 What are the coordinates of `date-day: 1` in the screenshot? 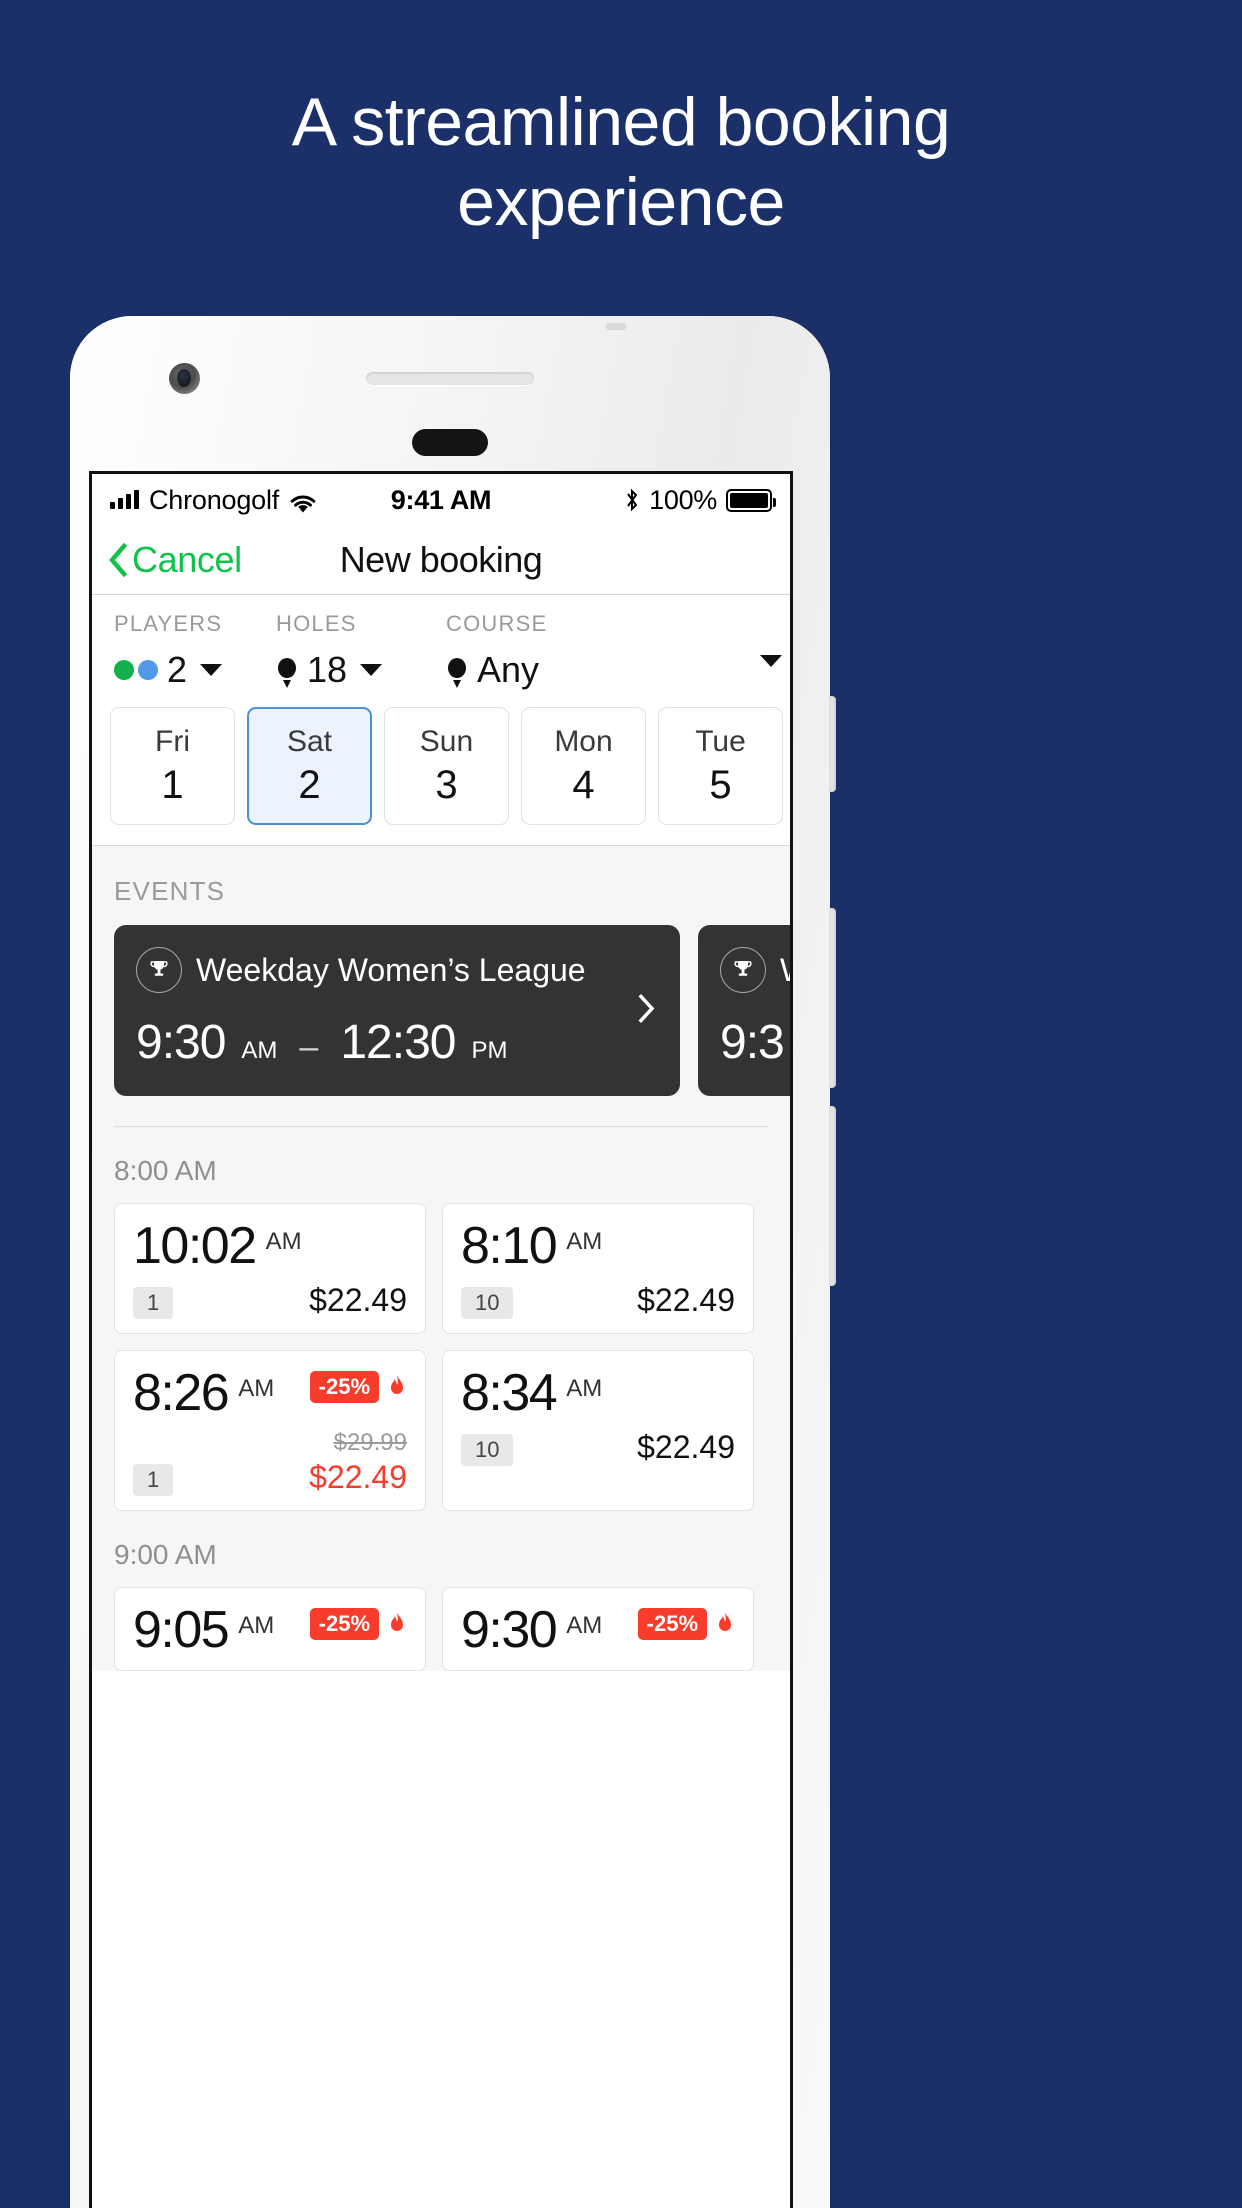 It's located at (172, 784).